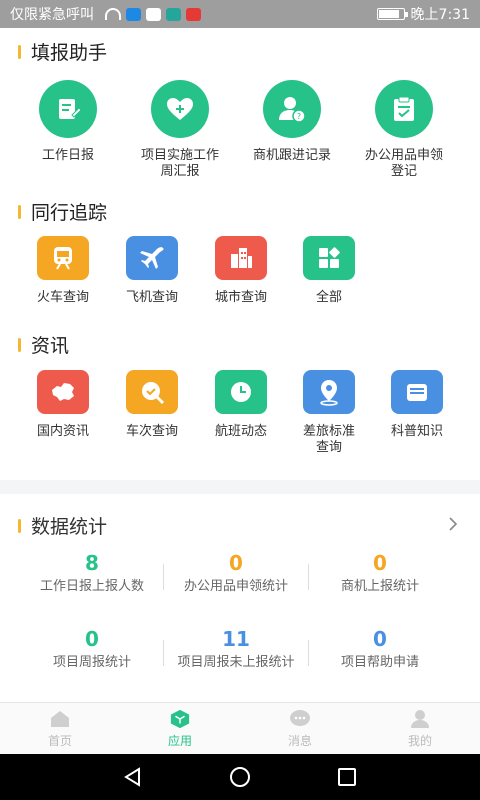  I want to click on stat-business-lead: 0 商机上报统计, so click(380, 573).